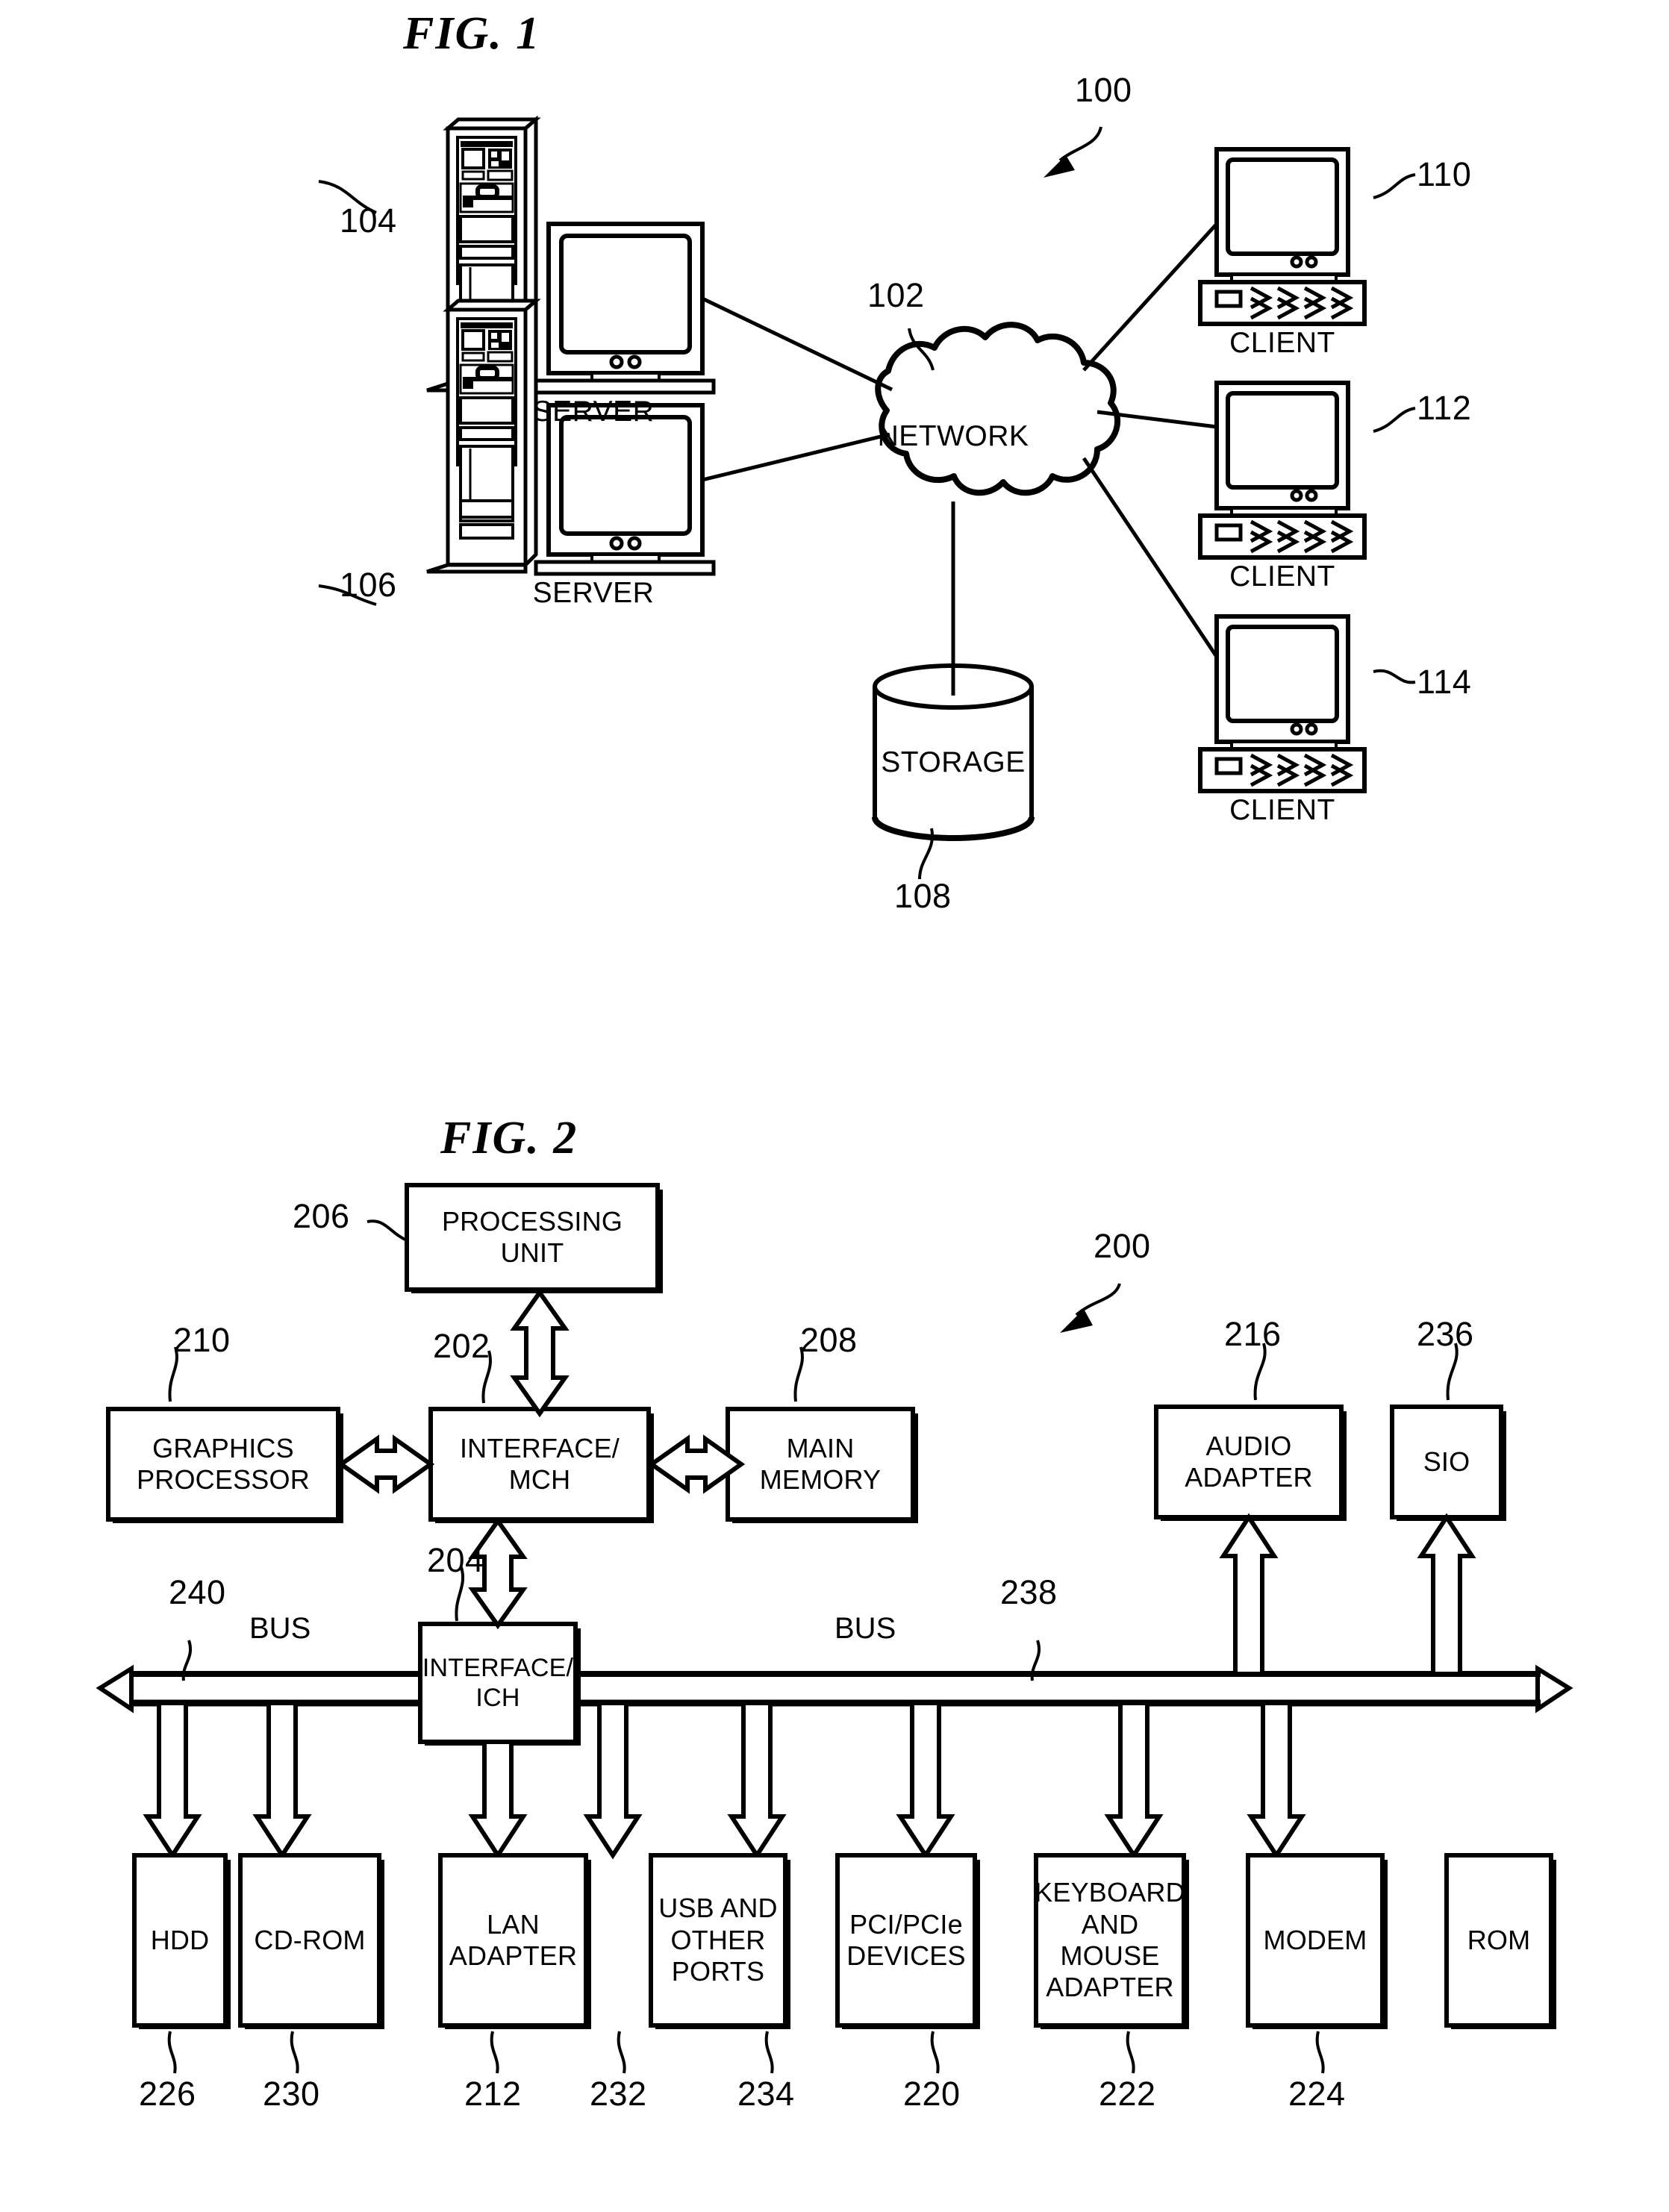 This screenshot has width=1669, height=2212. I want to click on fig2-bus-label-left: BUS, so click(280, 1629).